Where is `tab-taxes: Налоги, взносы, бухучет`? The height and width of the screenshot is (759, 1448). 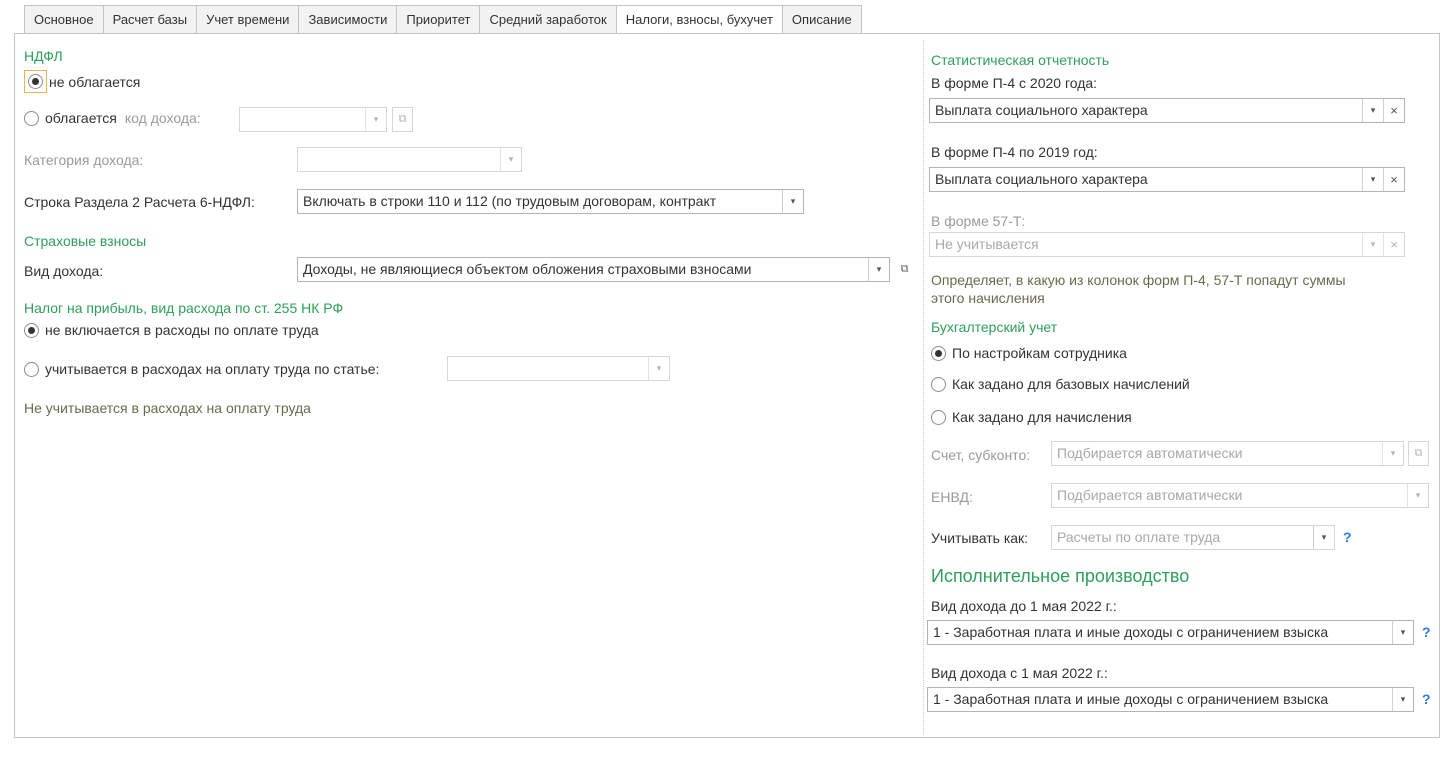 tab-taxes: Налоги, взносы, бухучет is located at coordinates (698, 19).